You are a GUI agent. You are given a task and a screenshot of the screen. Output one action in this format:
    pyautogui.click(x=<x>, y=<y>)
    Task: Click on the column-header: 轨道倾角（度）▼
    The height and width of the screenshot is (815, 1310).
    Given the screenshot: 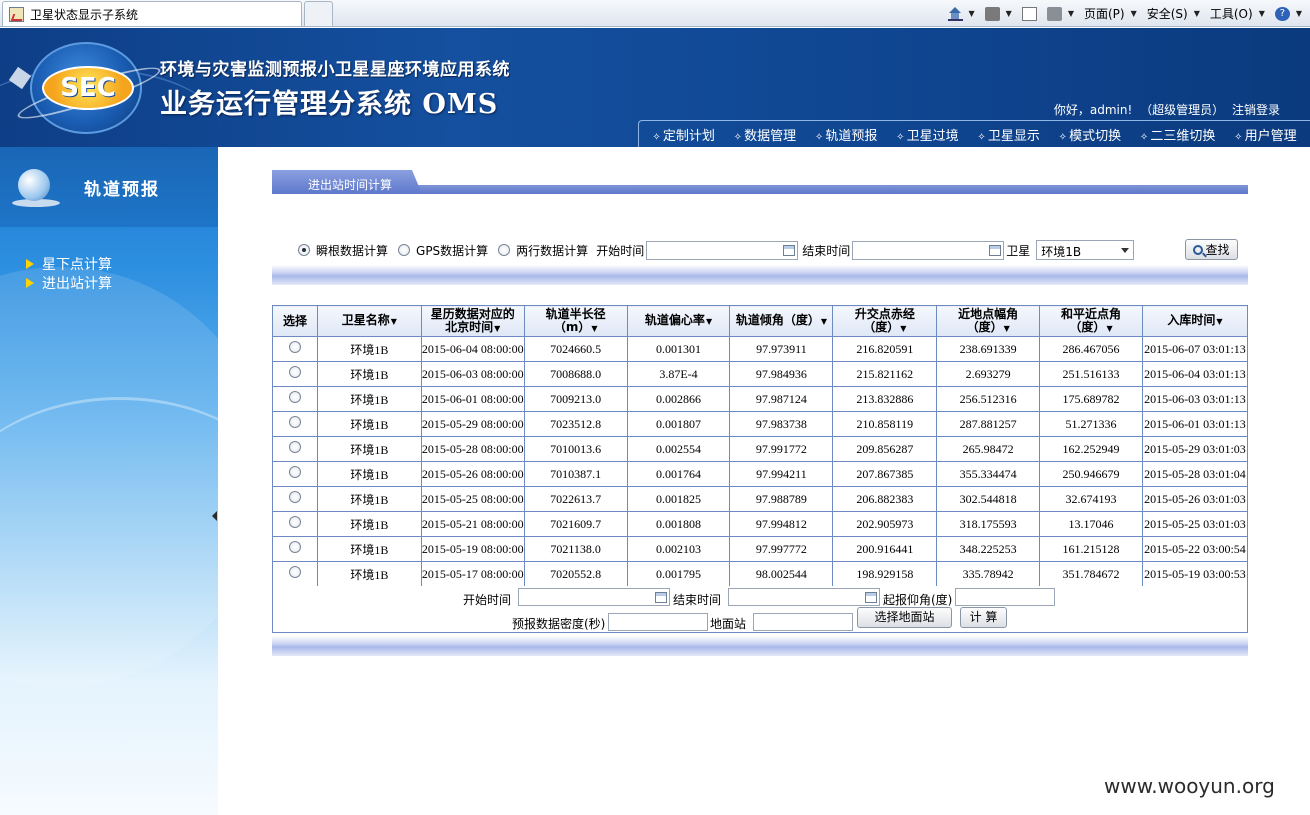 What is the action you would take?
    pyautogui.click(x=781, y=321)
    